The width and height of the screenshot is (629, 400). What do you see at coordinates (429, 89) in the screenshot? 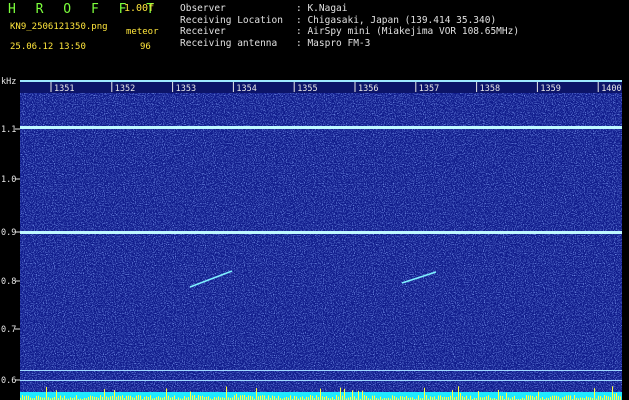
I see `time-label: 1357` at bounding box center [429, 89].